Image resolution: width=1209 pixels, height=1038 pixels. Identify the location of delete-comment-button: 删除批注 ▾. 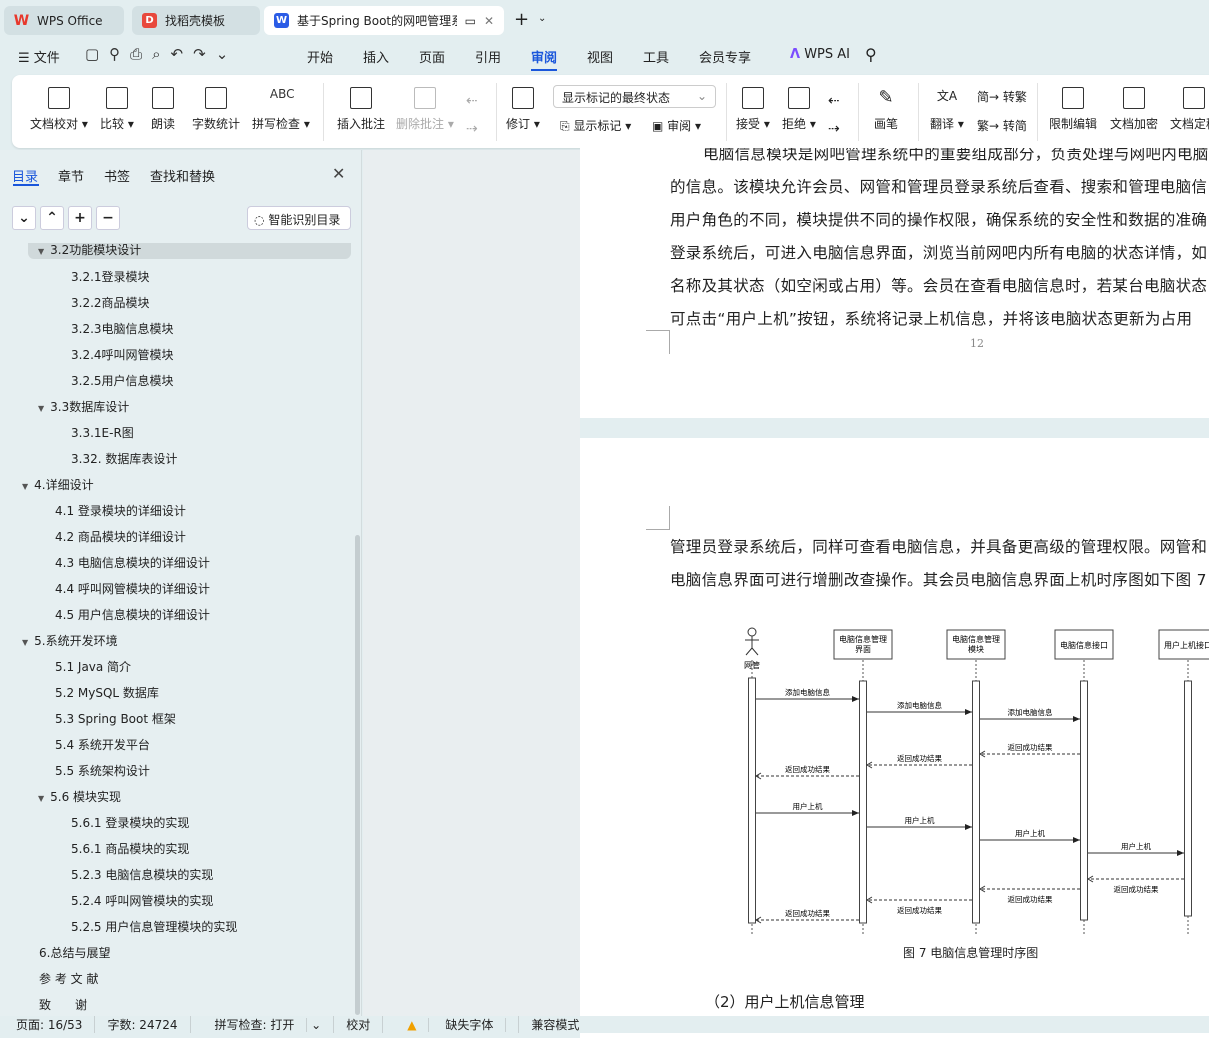
(425, 109).